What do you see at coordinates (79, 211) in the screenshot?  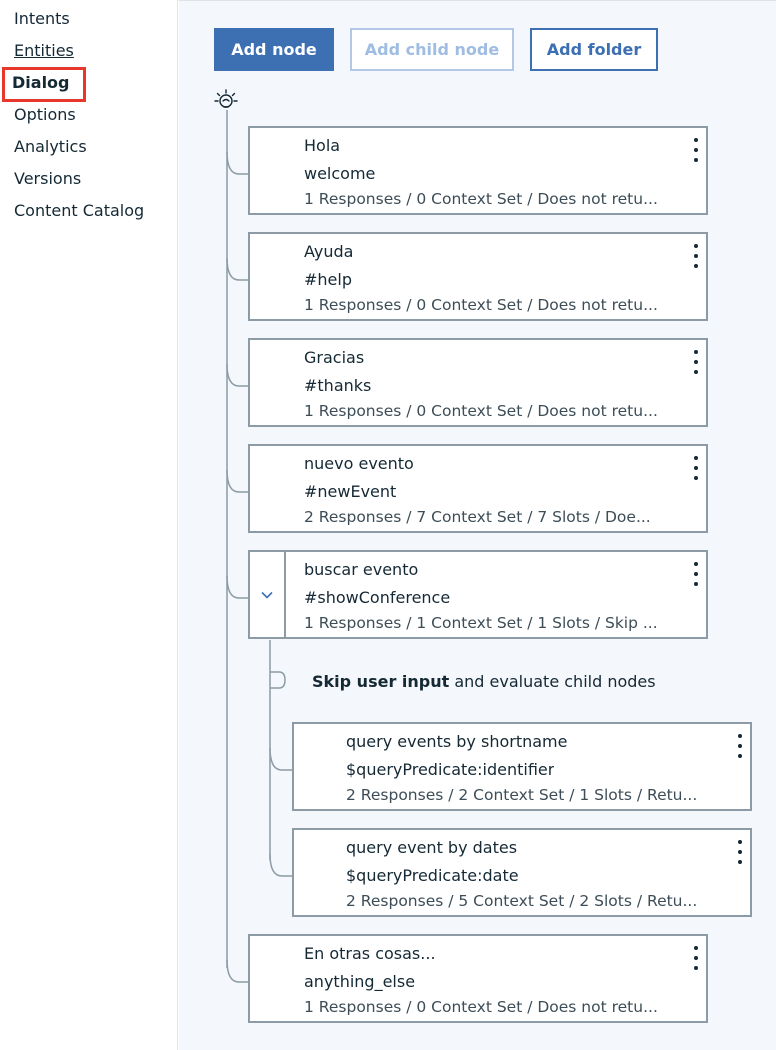 I see `sidebar-item-content-catalog: Content Catalog` at bounding box center [79, 211].